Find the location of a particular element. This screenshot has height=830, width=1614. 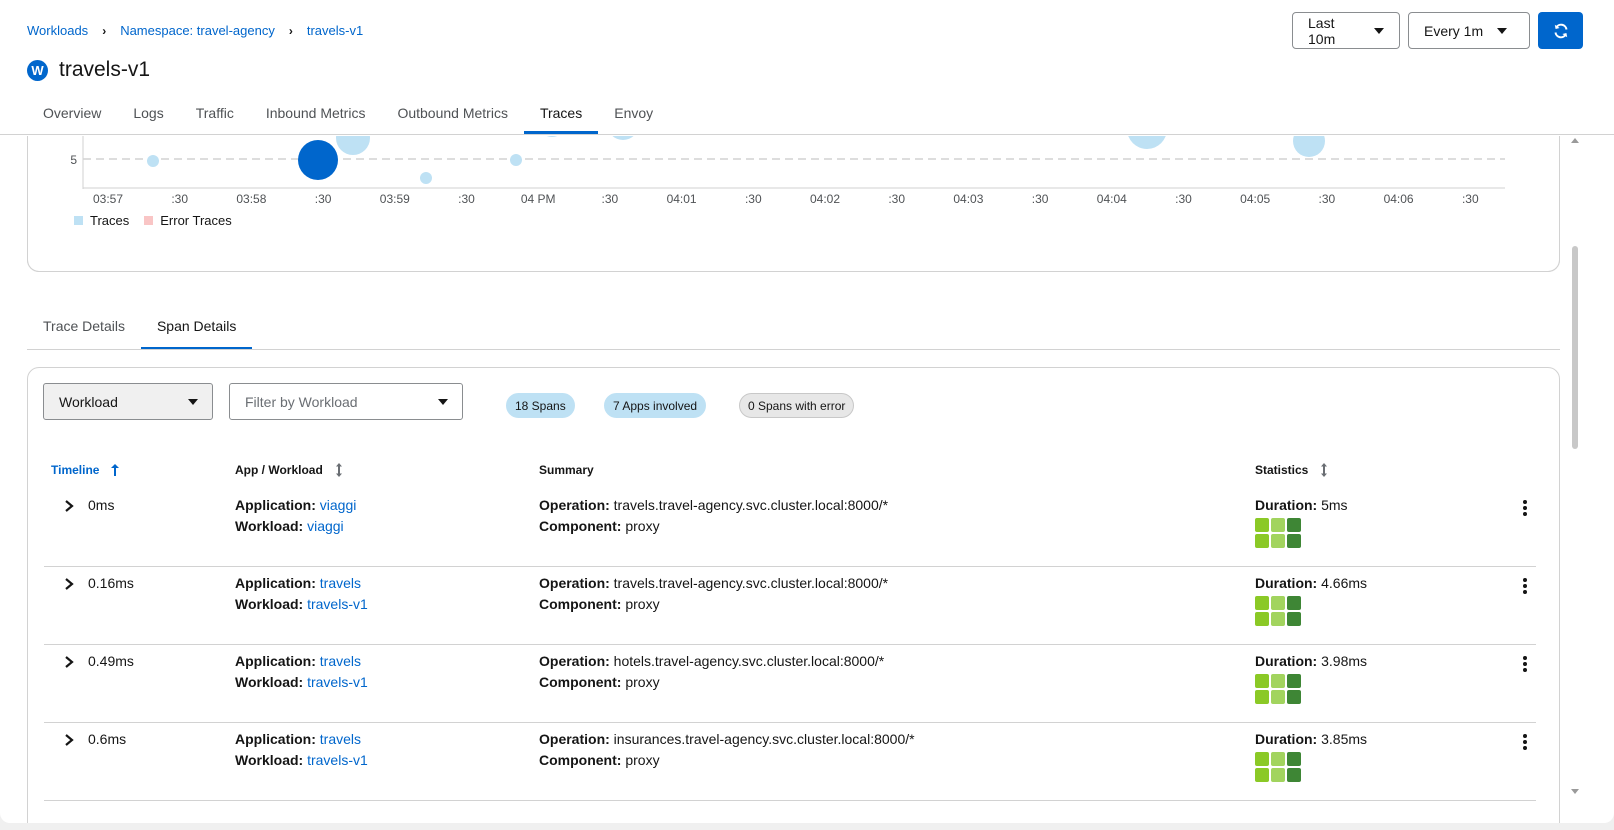

scrollbar-thumb is located at coordinates (1575, 347).